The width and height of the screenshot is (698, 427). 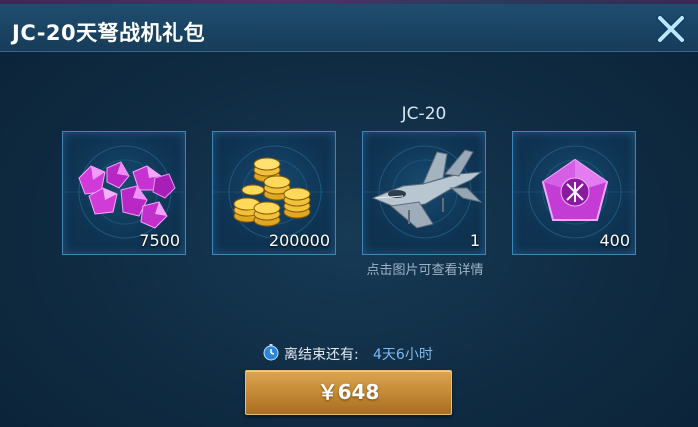 What do you see at coordinates (424, 114) in the screenshot?
I see `fighter-name-label: JC-20` at bounding box center [424, 114].